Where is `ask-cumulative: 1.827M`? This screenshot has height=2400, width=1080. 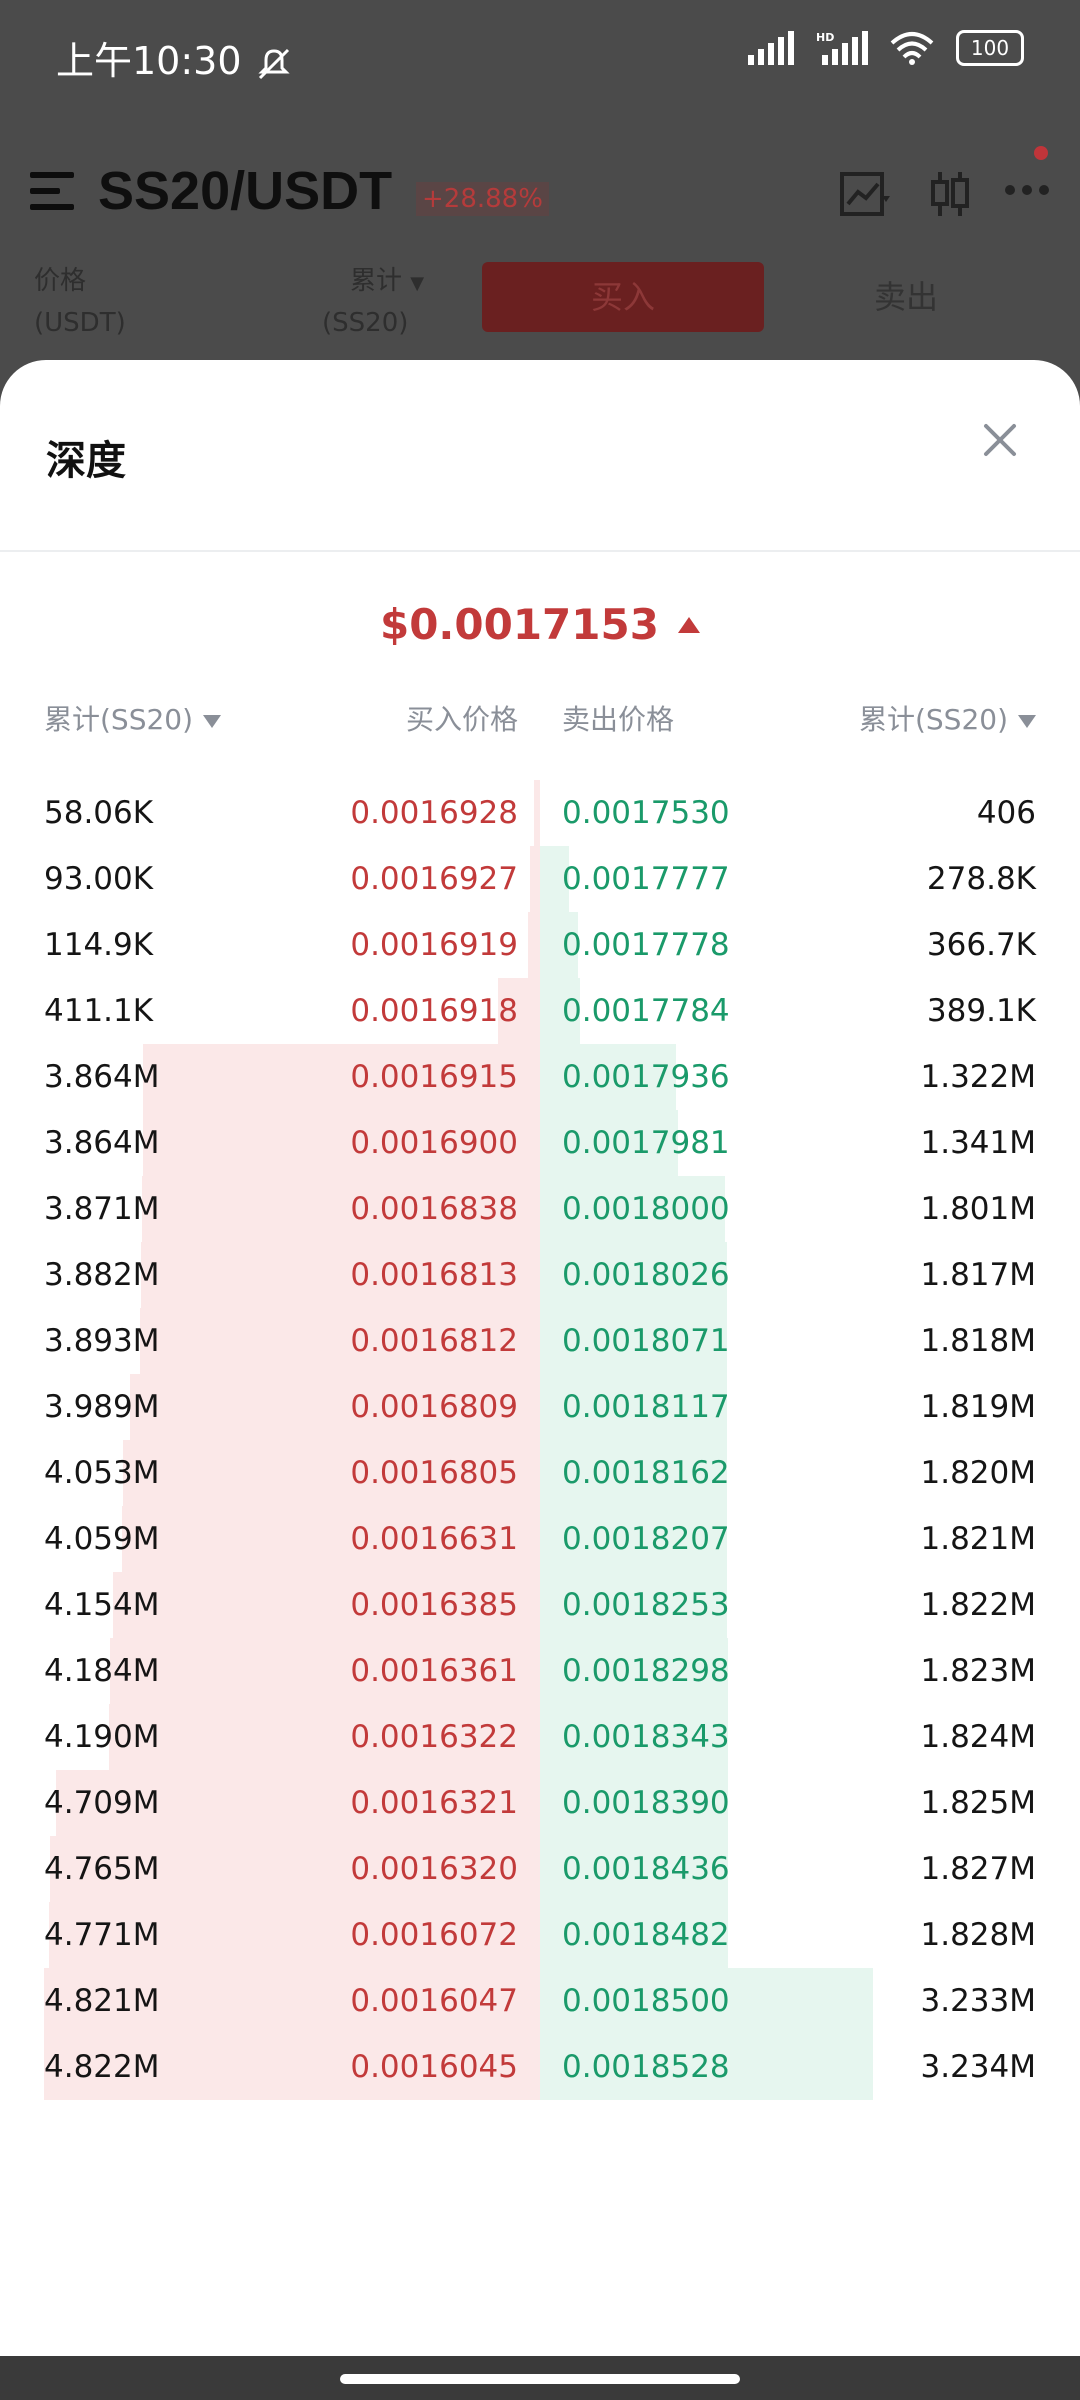
ask-cumulative: 1.827M is located at coordinates (978, 1869).